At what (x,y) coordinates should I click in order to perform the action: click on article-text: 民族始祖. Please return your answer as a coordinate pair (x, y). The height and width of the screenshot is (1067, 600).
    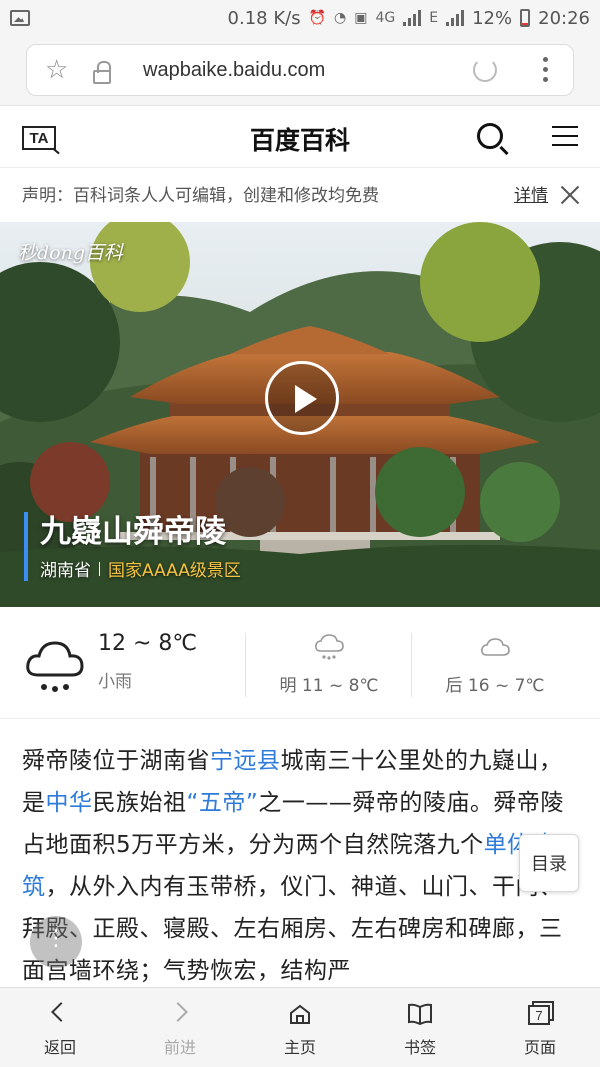
    Looking at the image, I should click on (139, 803).